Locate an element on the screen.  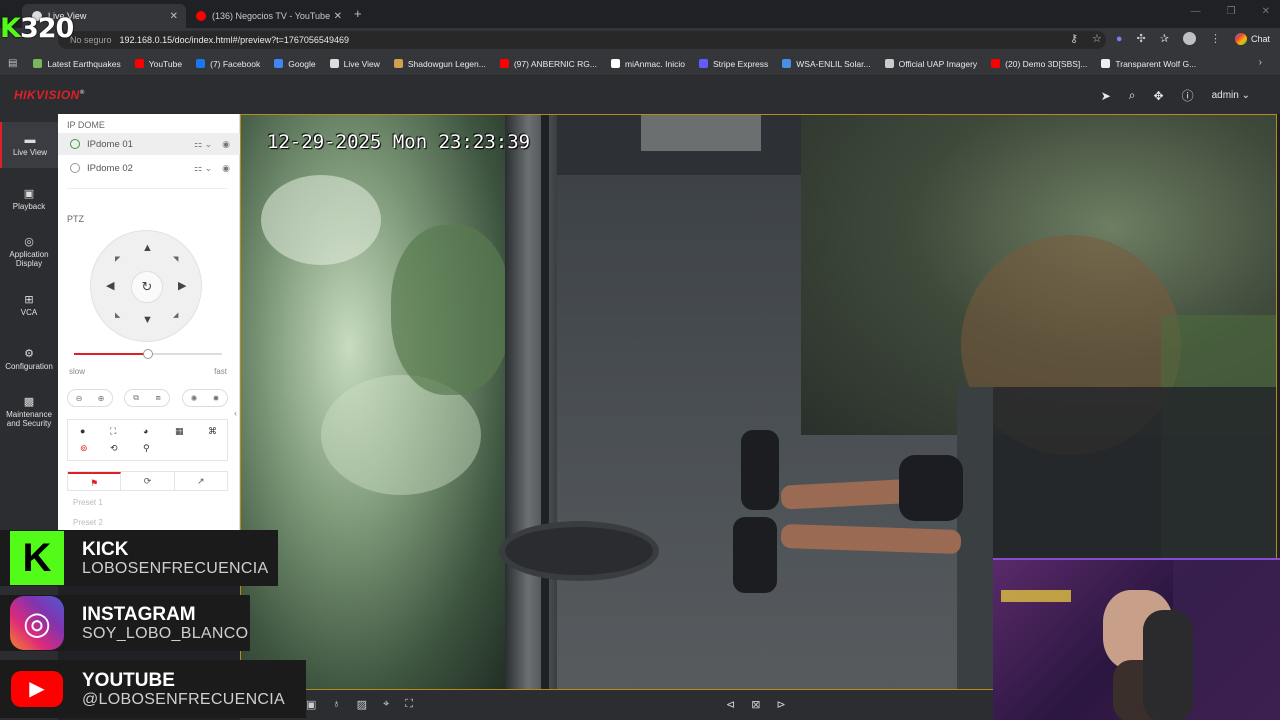
digital-zoom-icon: ⛶ is located at coordinates (409, 704).